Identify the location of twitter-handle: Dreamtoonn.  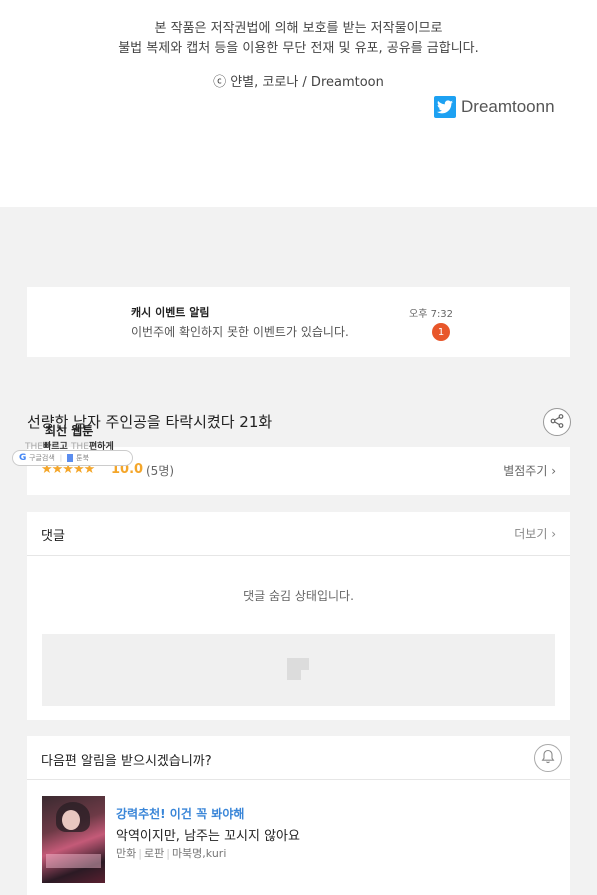
(508, 106).